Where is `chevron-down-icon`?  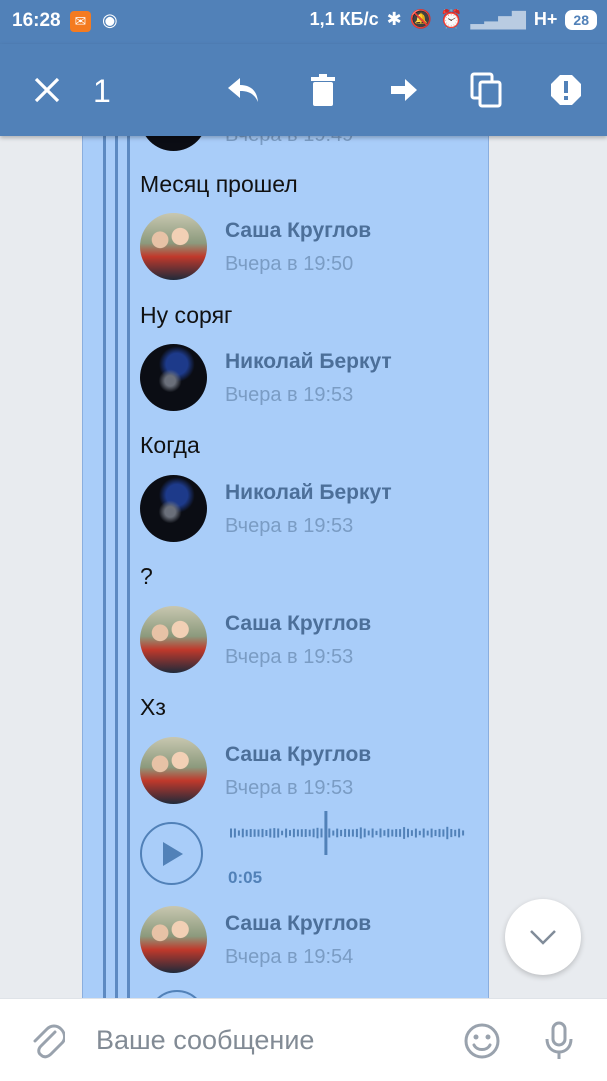 chevron-down-icon is located at coordinates (543, 937).